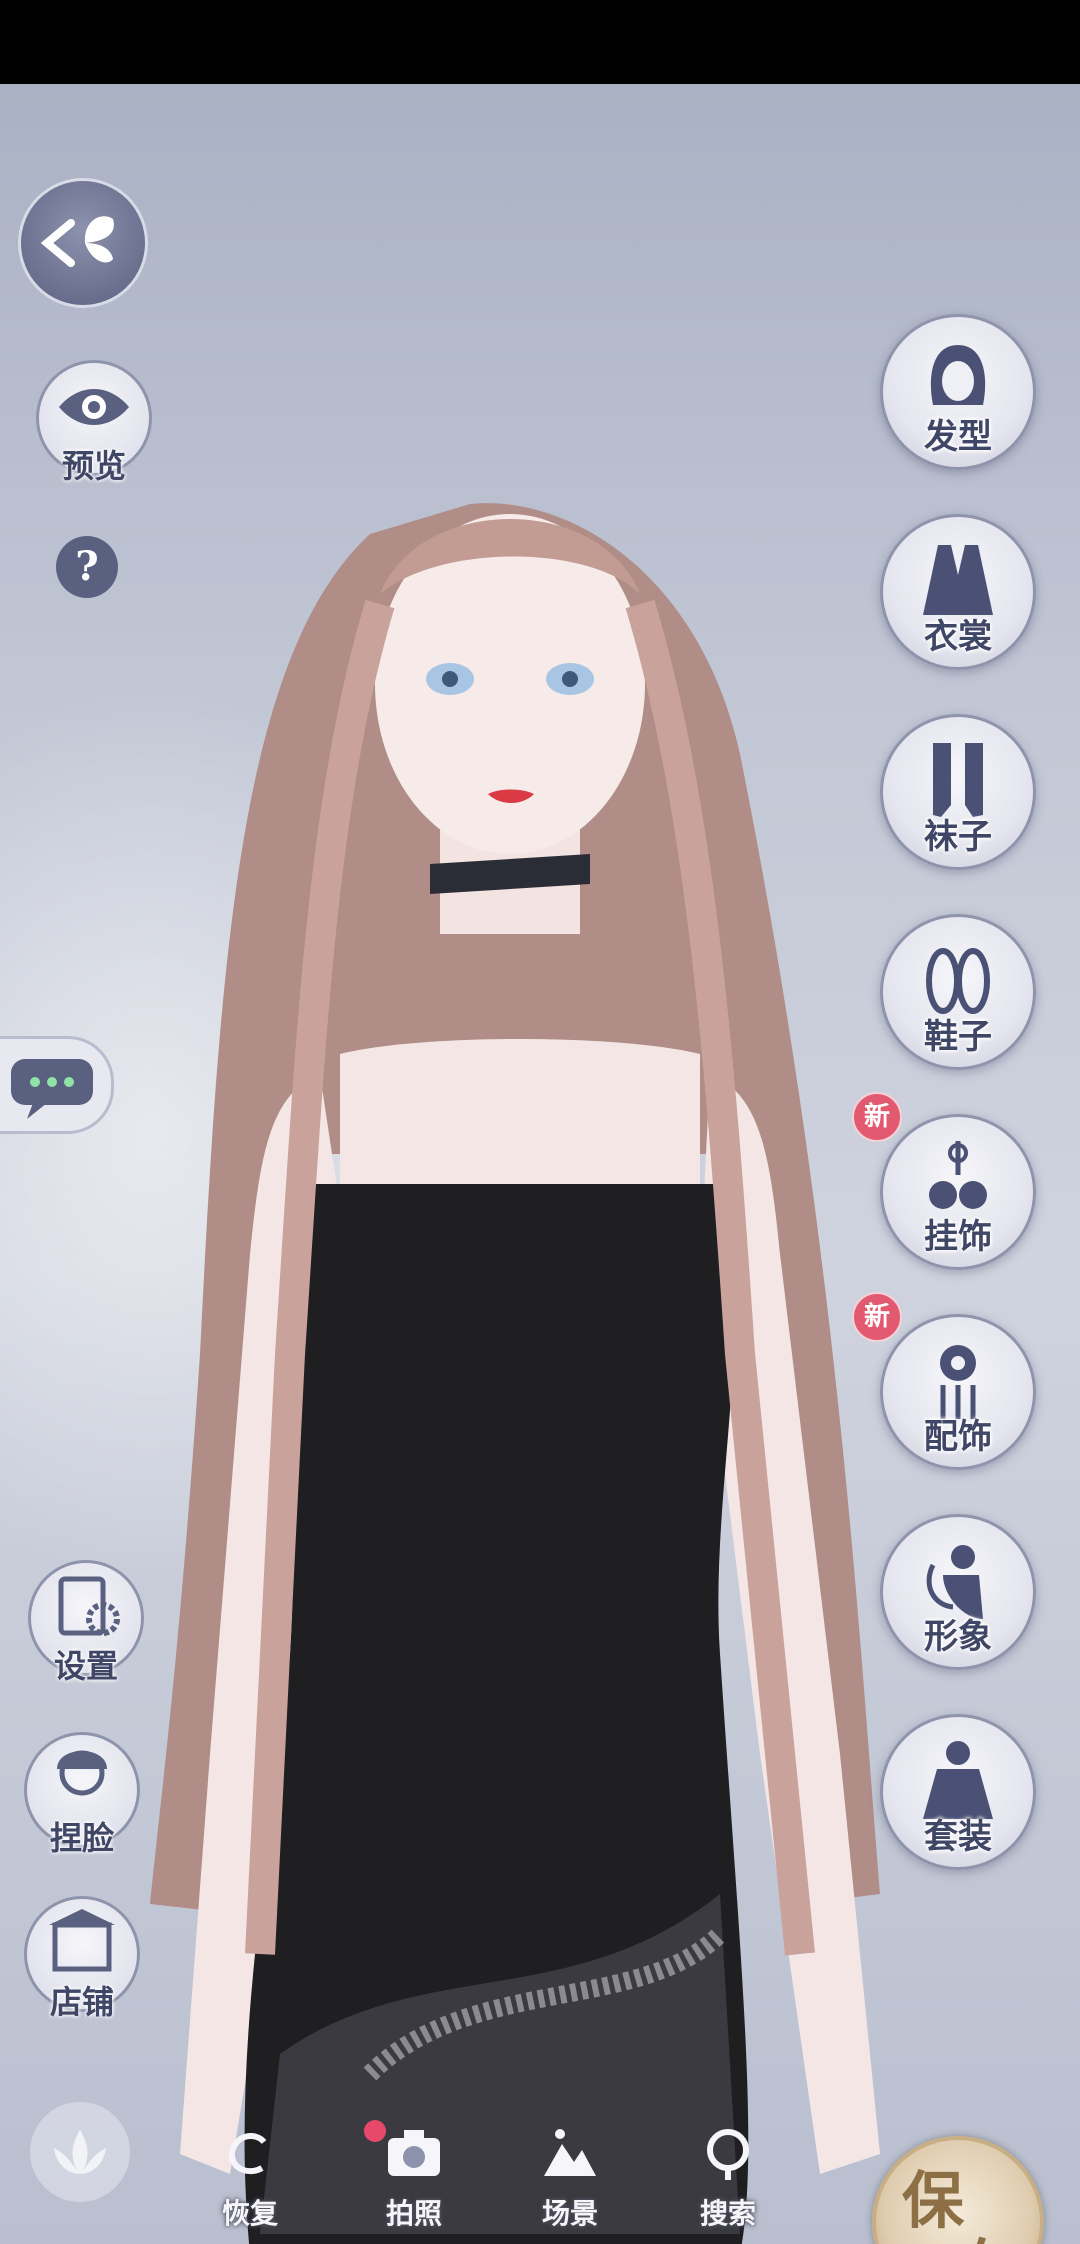  I want to click on status-bar, so click(540, 42).